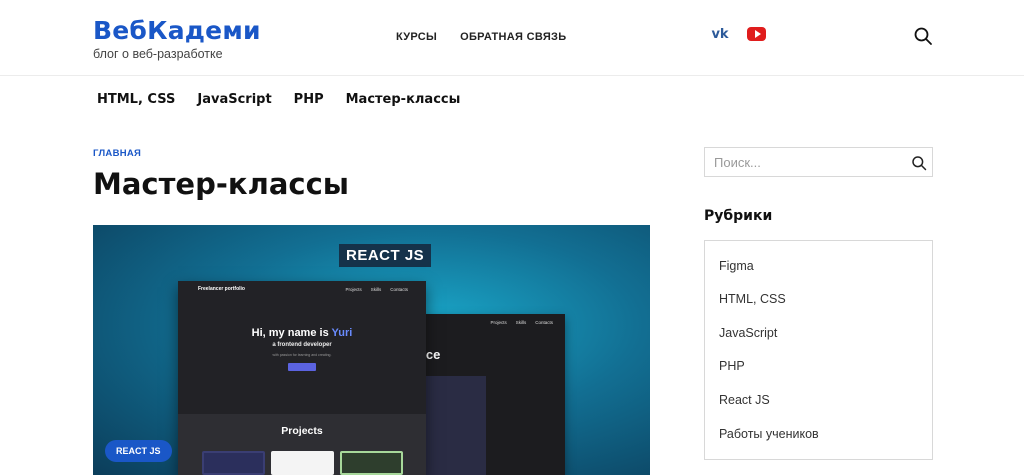  Describe the element at coordinates (302, 444) in the screenshot. I see `mockup-projects-section: Projects` at that location.